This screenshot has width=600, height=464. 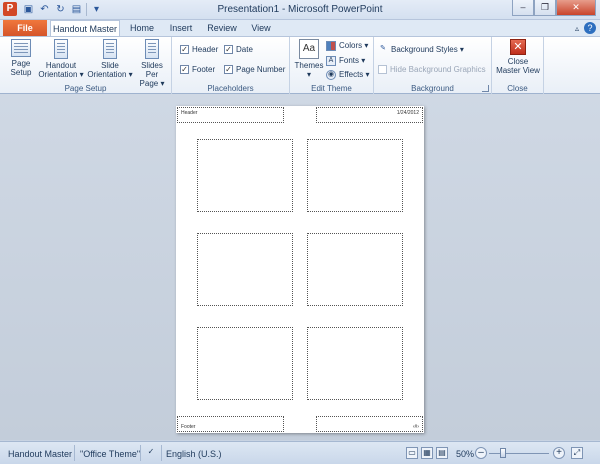 I want to click on footer-checkbox-row: ✓ Footer, so click(x=197, y=69).